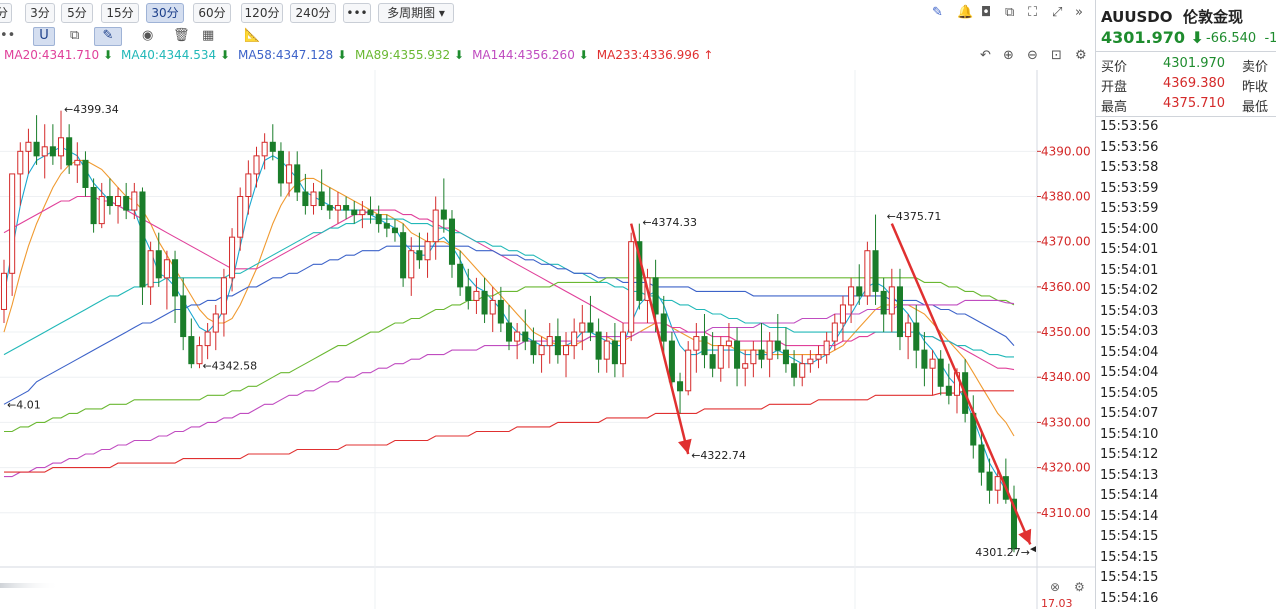 The height and width of the screenshot is (609, 1276). Describe the element at coordinates (74, 36) in the screenshot. I see `copy-icon: ⧉` at that location.